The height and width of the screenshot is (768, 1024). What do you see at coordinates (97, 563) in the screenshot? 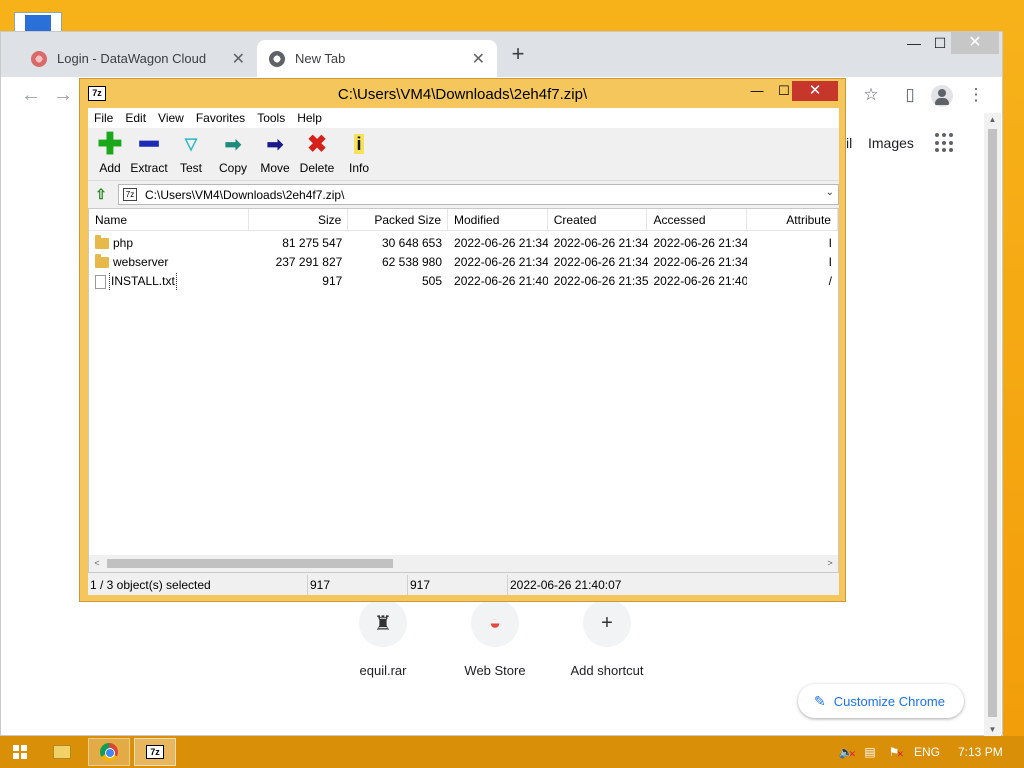
I see `scroll-left-icon: <` at bounding box center [97, 563].